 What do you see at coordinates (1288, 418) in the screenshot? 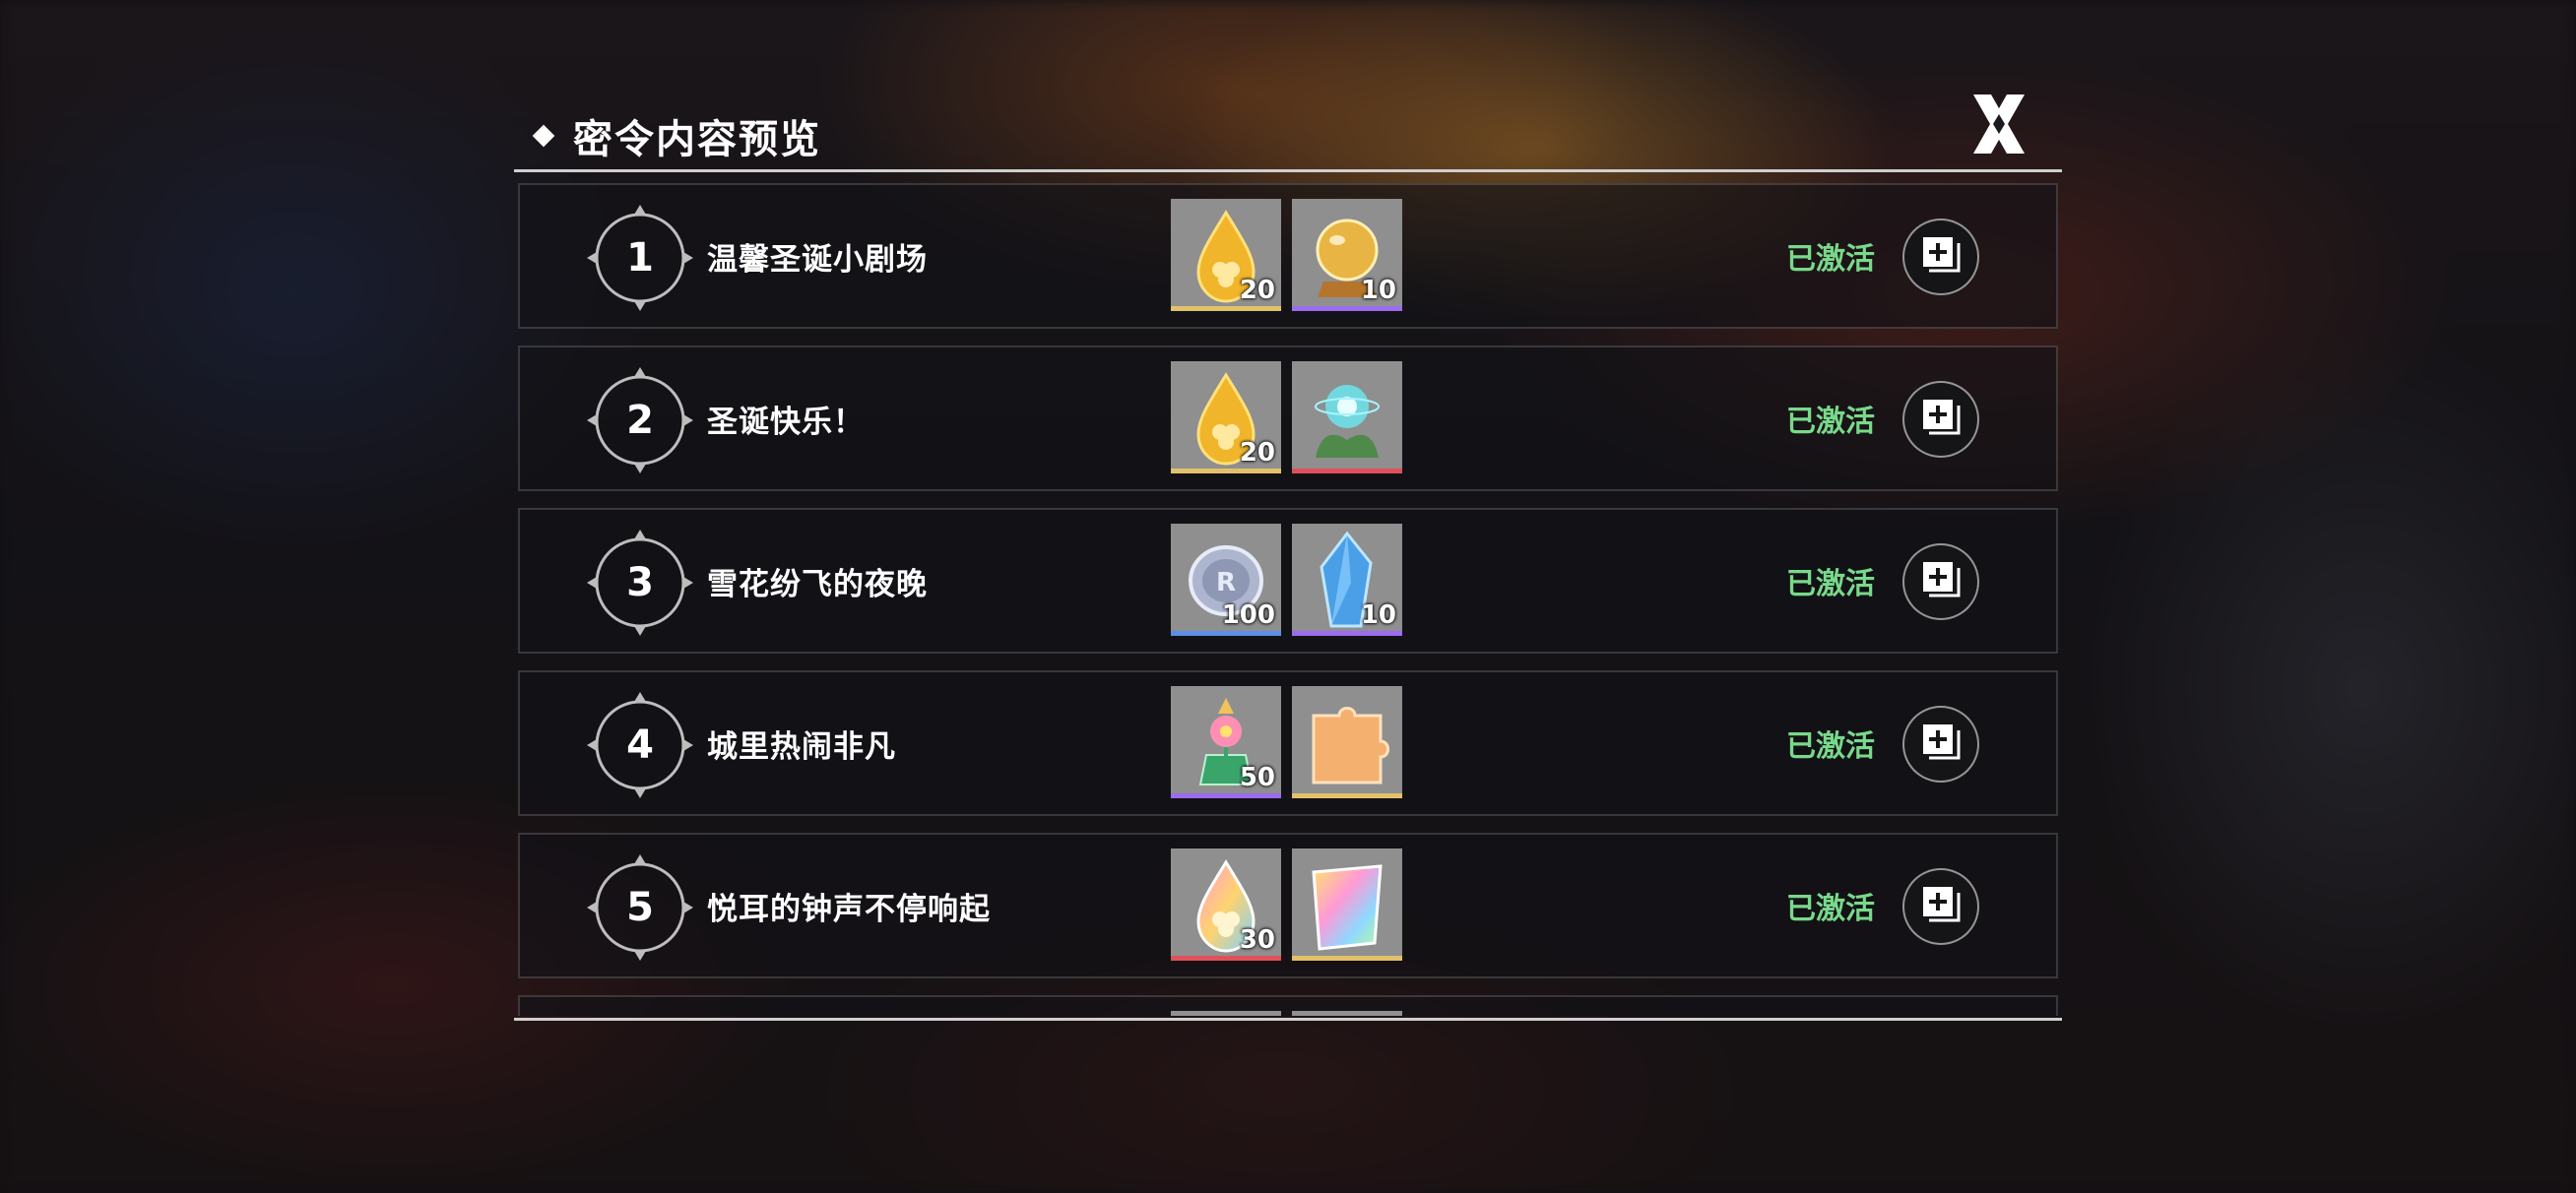
I see `reward-row: 2 圣诞快乐！ 20 已激活` at bounding box center [1288, 418].